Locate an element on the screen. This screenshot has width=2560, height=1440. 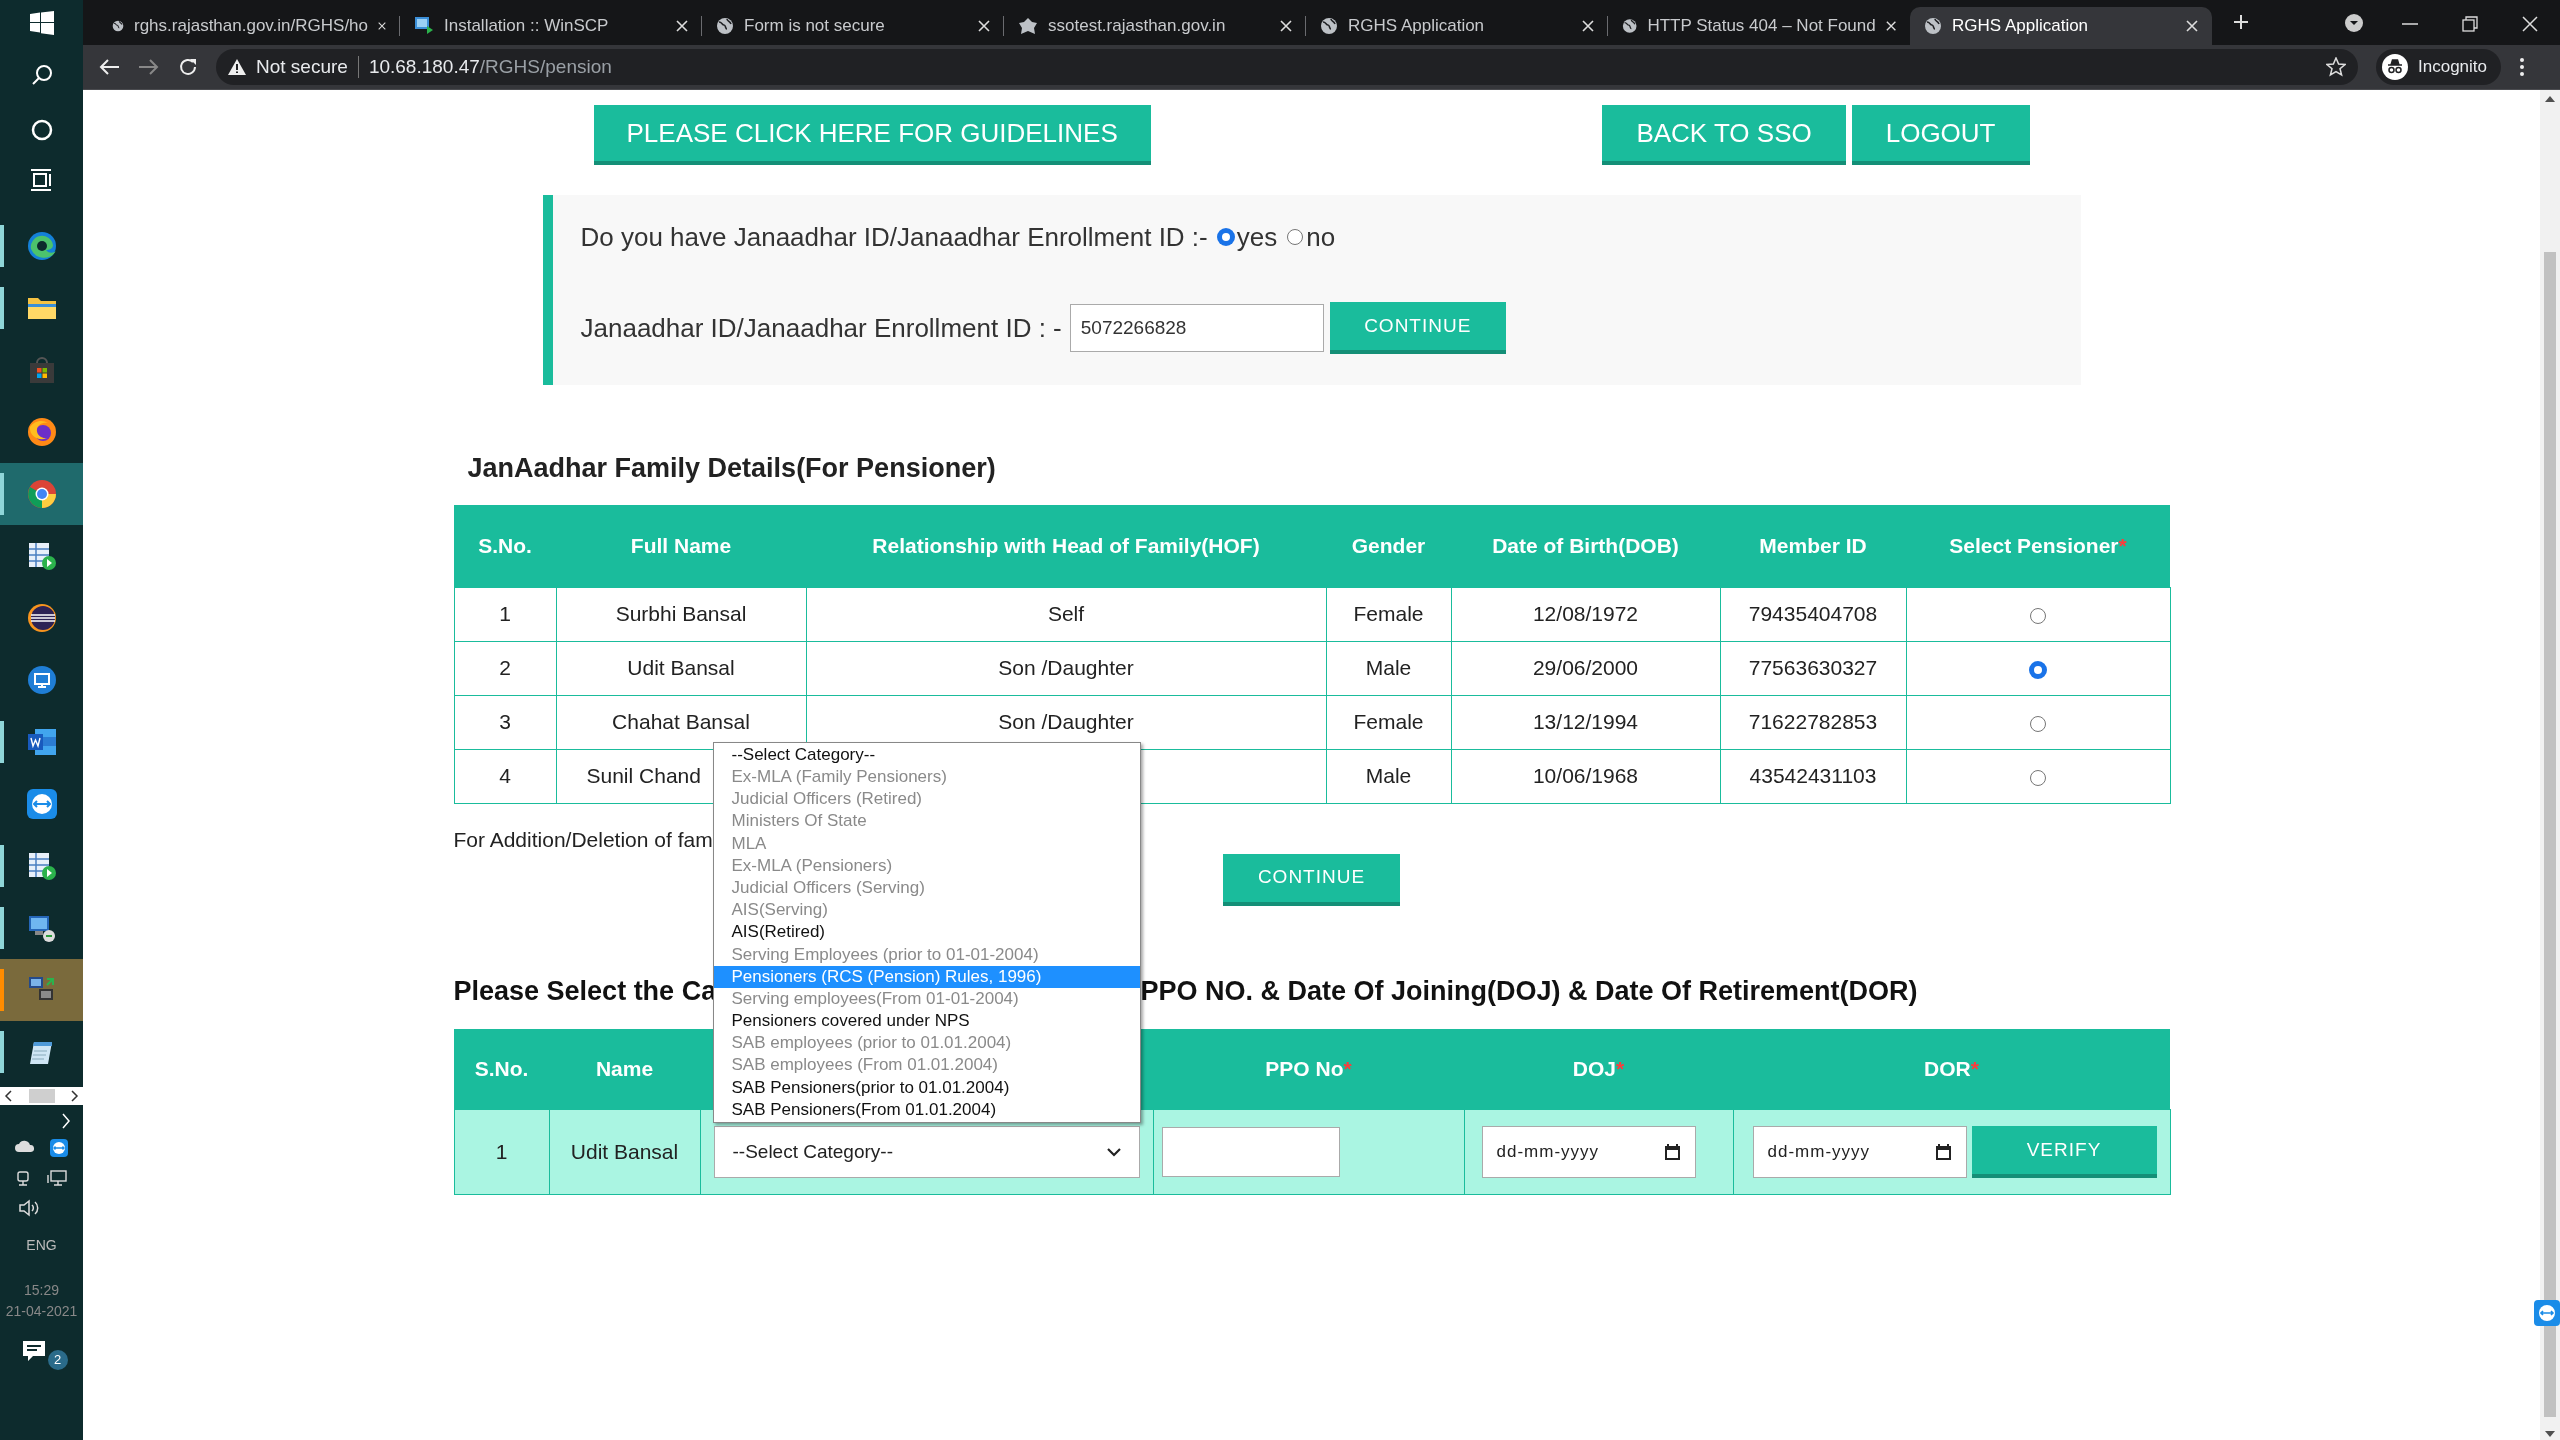
radio-option: yes is located at coordinates (1247, 237).